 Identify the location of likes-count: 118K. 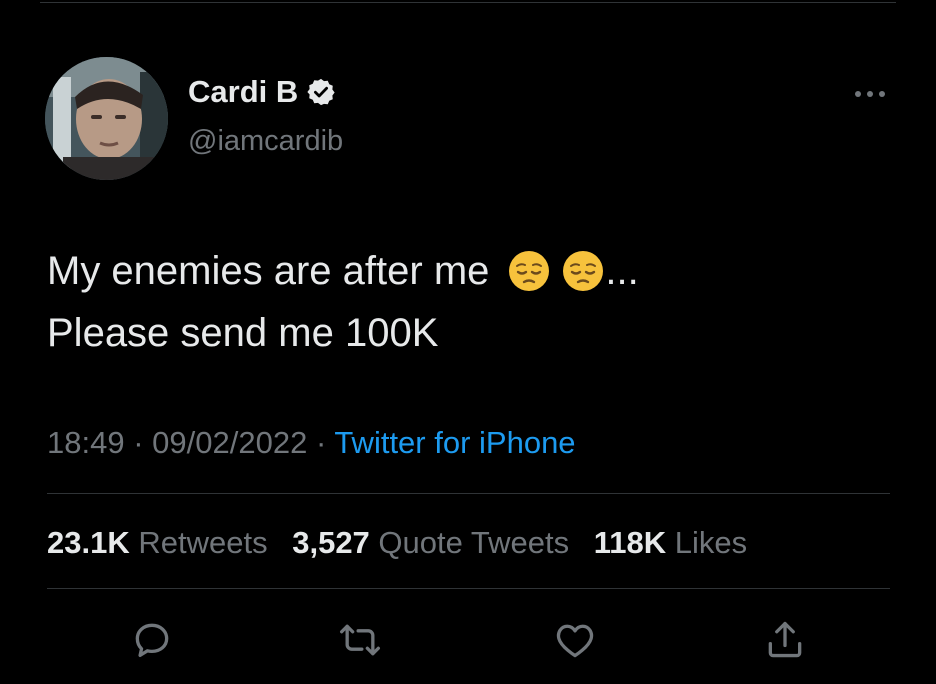
(630, 542).